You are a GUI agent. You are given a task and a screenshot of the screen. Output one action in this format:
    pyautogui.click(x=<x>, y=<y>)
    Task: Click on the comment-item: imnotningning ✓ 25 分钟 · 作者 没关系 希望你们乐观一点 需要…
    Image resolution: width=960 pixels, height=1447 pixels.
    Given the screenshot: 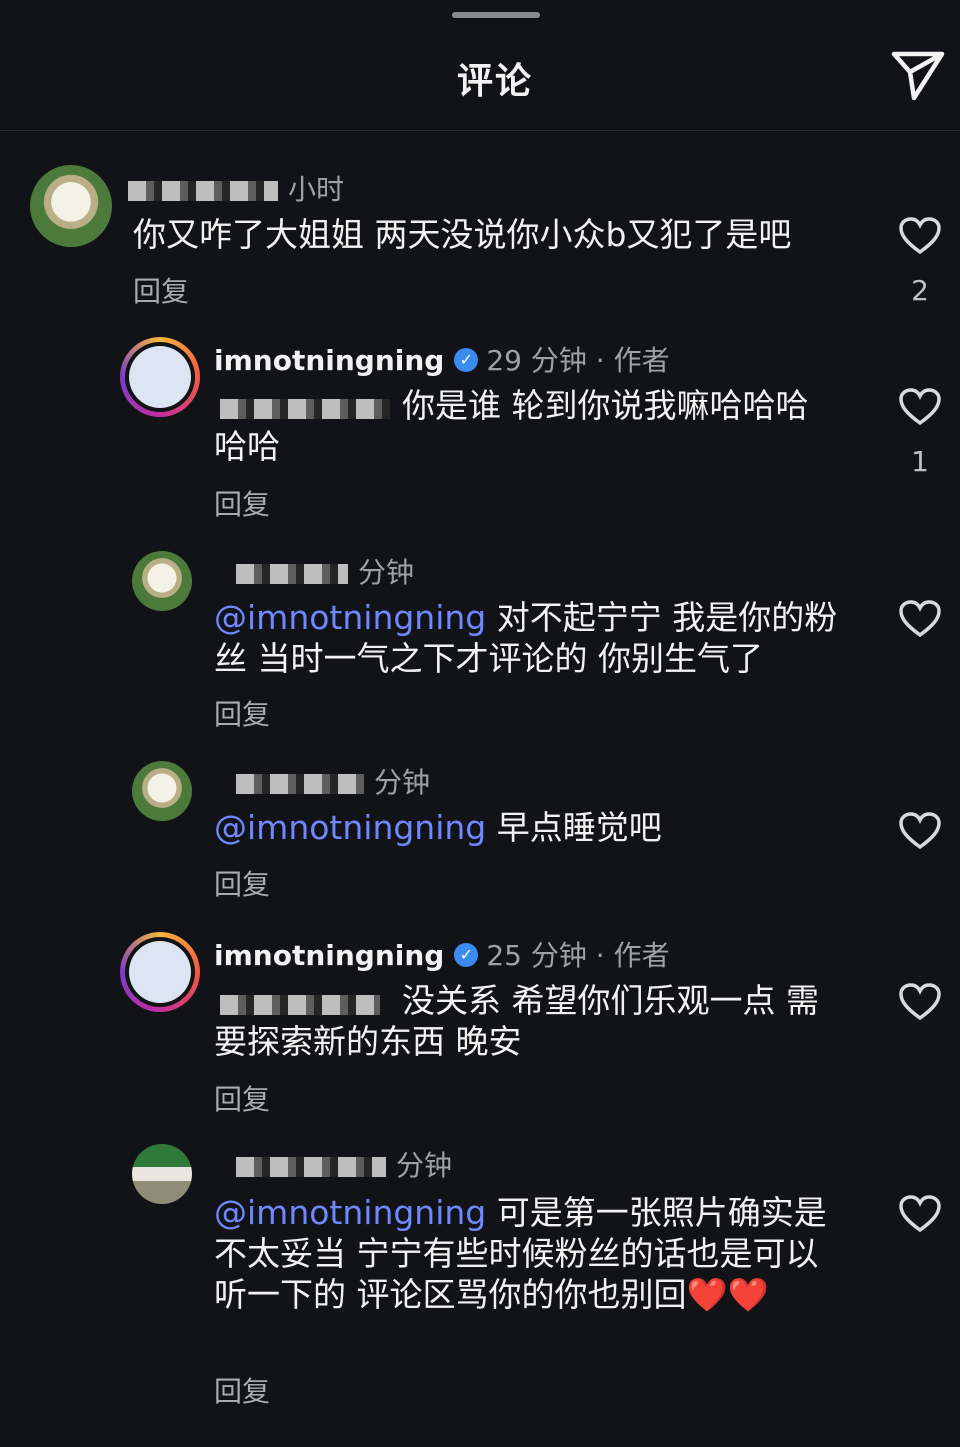 What is the action you would take?
    pyautogui.click(x=480, y=1025)
    